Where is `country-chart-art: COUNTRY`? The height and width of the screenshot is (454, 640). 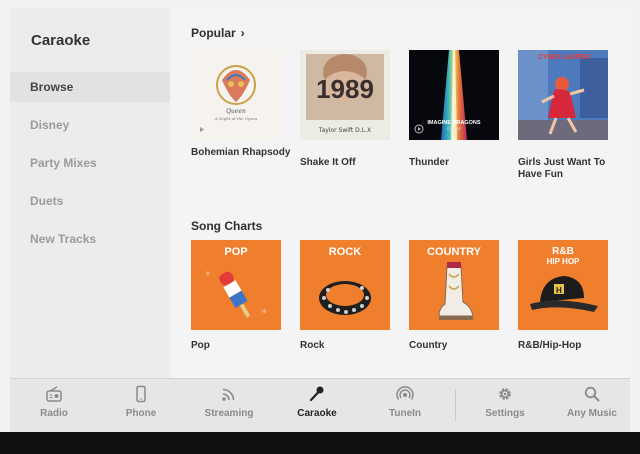 country-chart-art: COUNTRY is located at coordinates (454, 285).